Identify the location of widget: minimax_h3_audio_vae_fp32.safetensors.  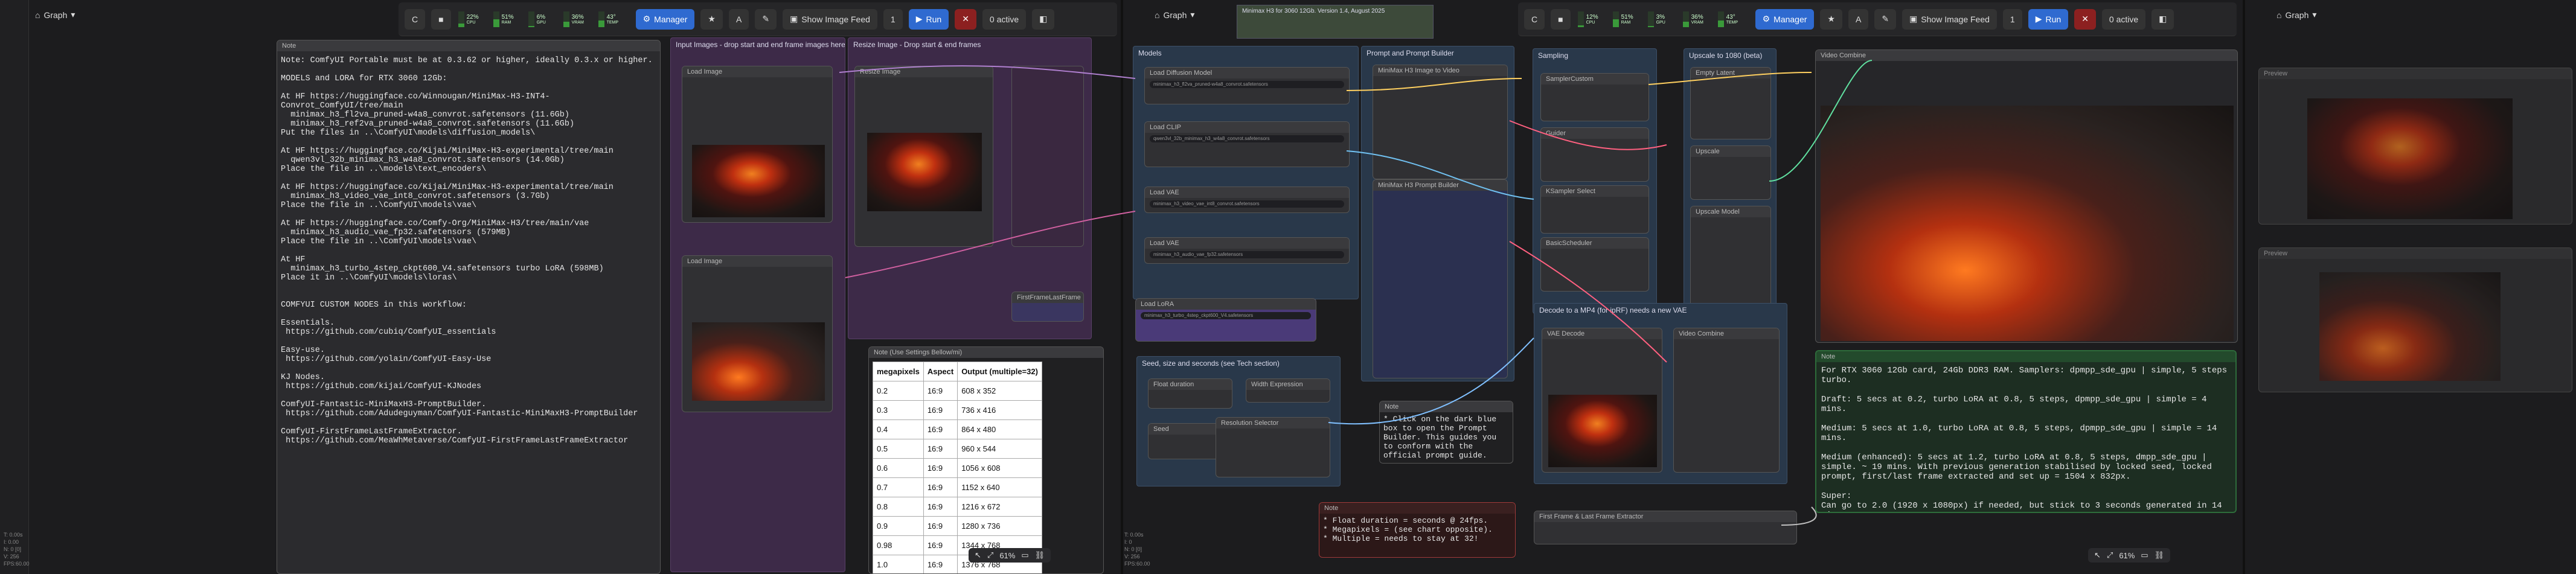
(1247, 255).